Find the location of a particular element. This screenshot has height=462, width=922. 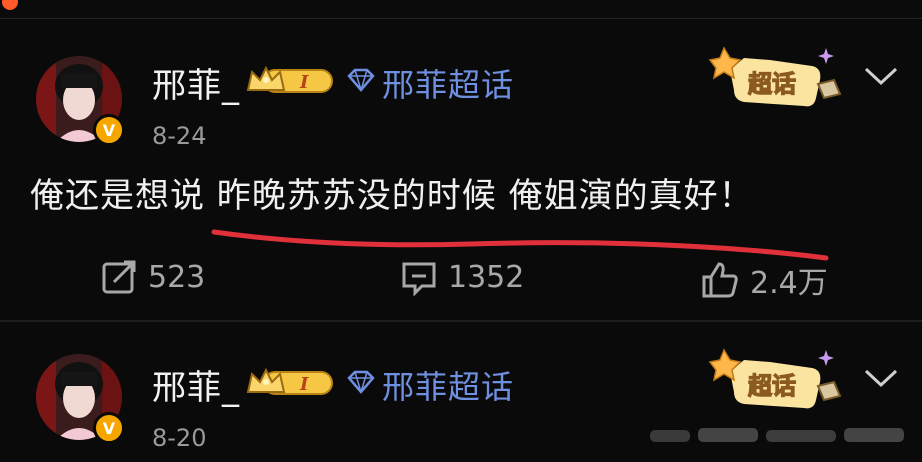

comment-button: 1352 is located at coordinates (462, 277).